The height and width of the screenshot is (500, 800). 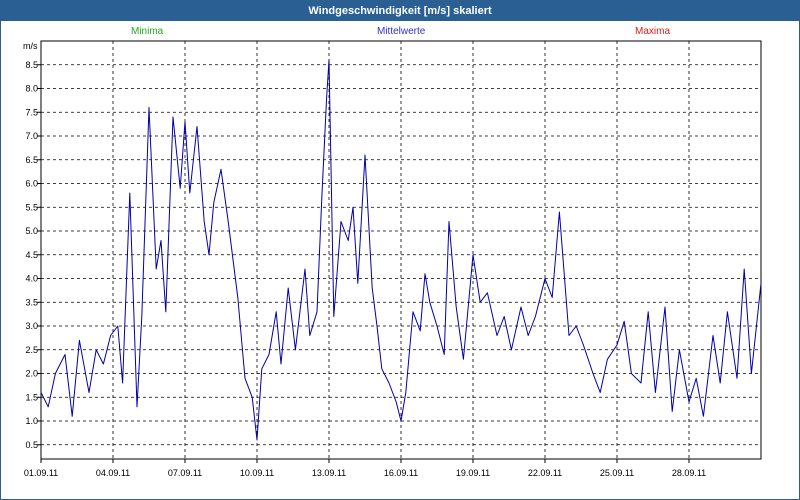 What do you see at coordinates (113, 473) in the screenshot?
I see `x-tick-label: 04.09.11` at bounding box center [113, 473].